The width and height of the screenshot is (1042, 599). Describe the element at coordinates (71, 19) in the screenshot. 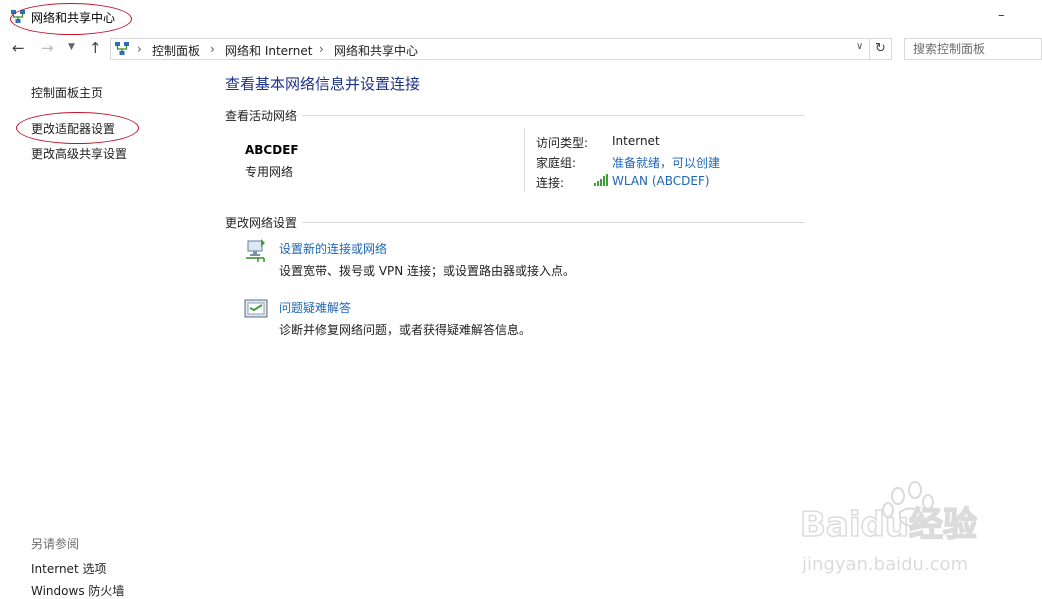

I see `annotation-ellipse-title` at that location.